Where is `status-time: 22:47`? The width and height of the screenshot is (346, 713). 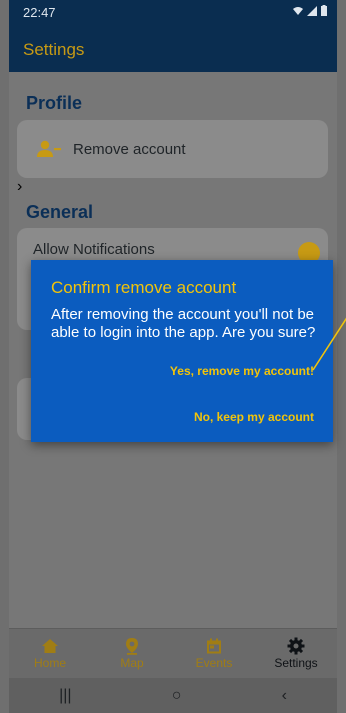 status-time: 22:47 is located at coordinates (39, 12).